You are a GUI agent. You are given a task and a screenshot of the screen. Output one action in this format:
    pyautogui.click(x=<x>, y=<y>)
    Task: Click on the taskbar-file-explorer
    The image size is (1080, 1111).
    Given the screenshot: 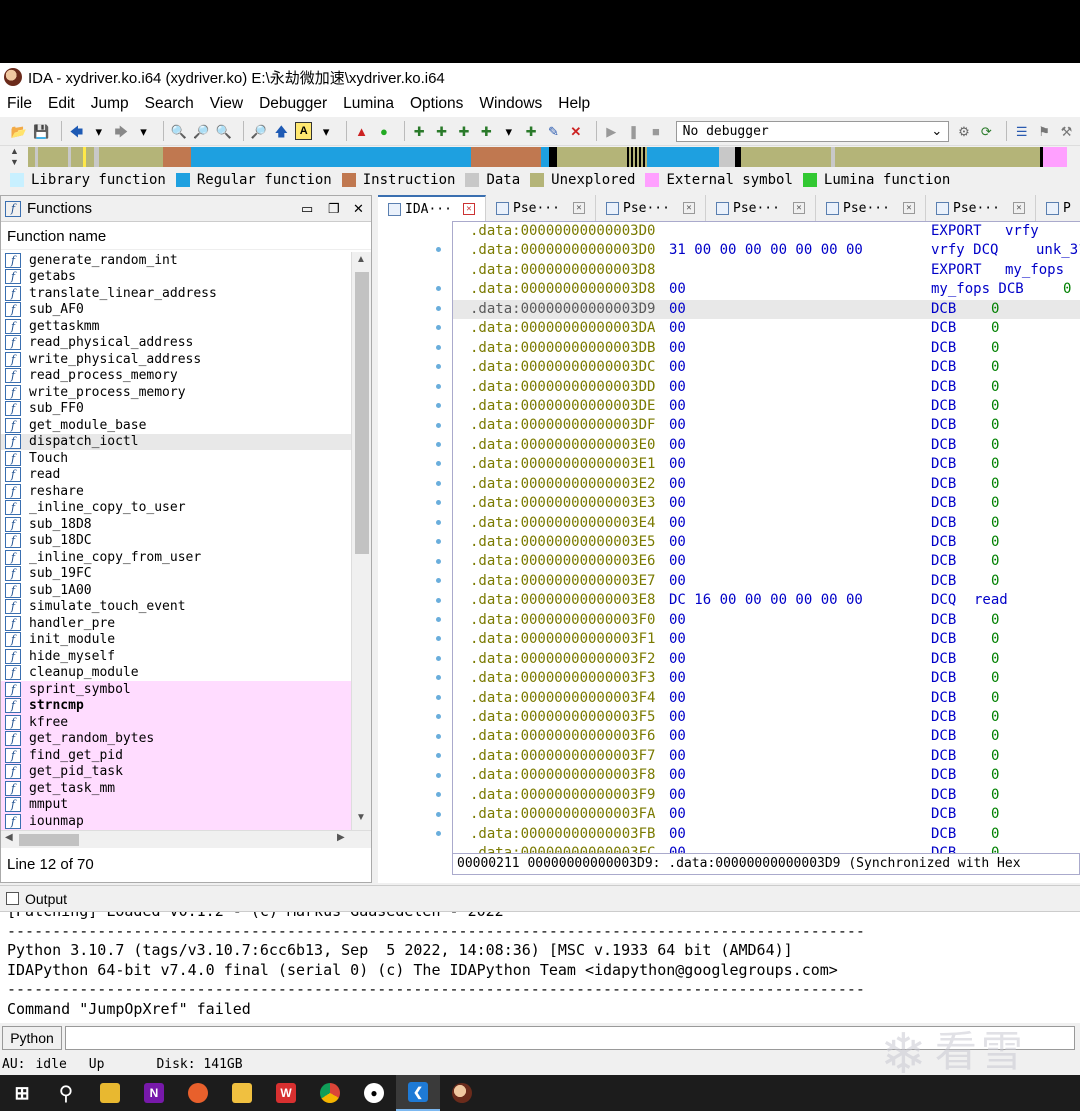 What is the action you would take?
    pyautogui.click(x=110, y=1093)
    